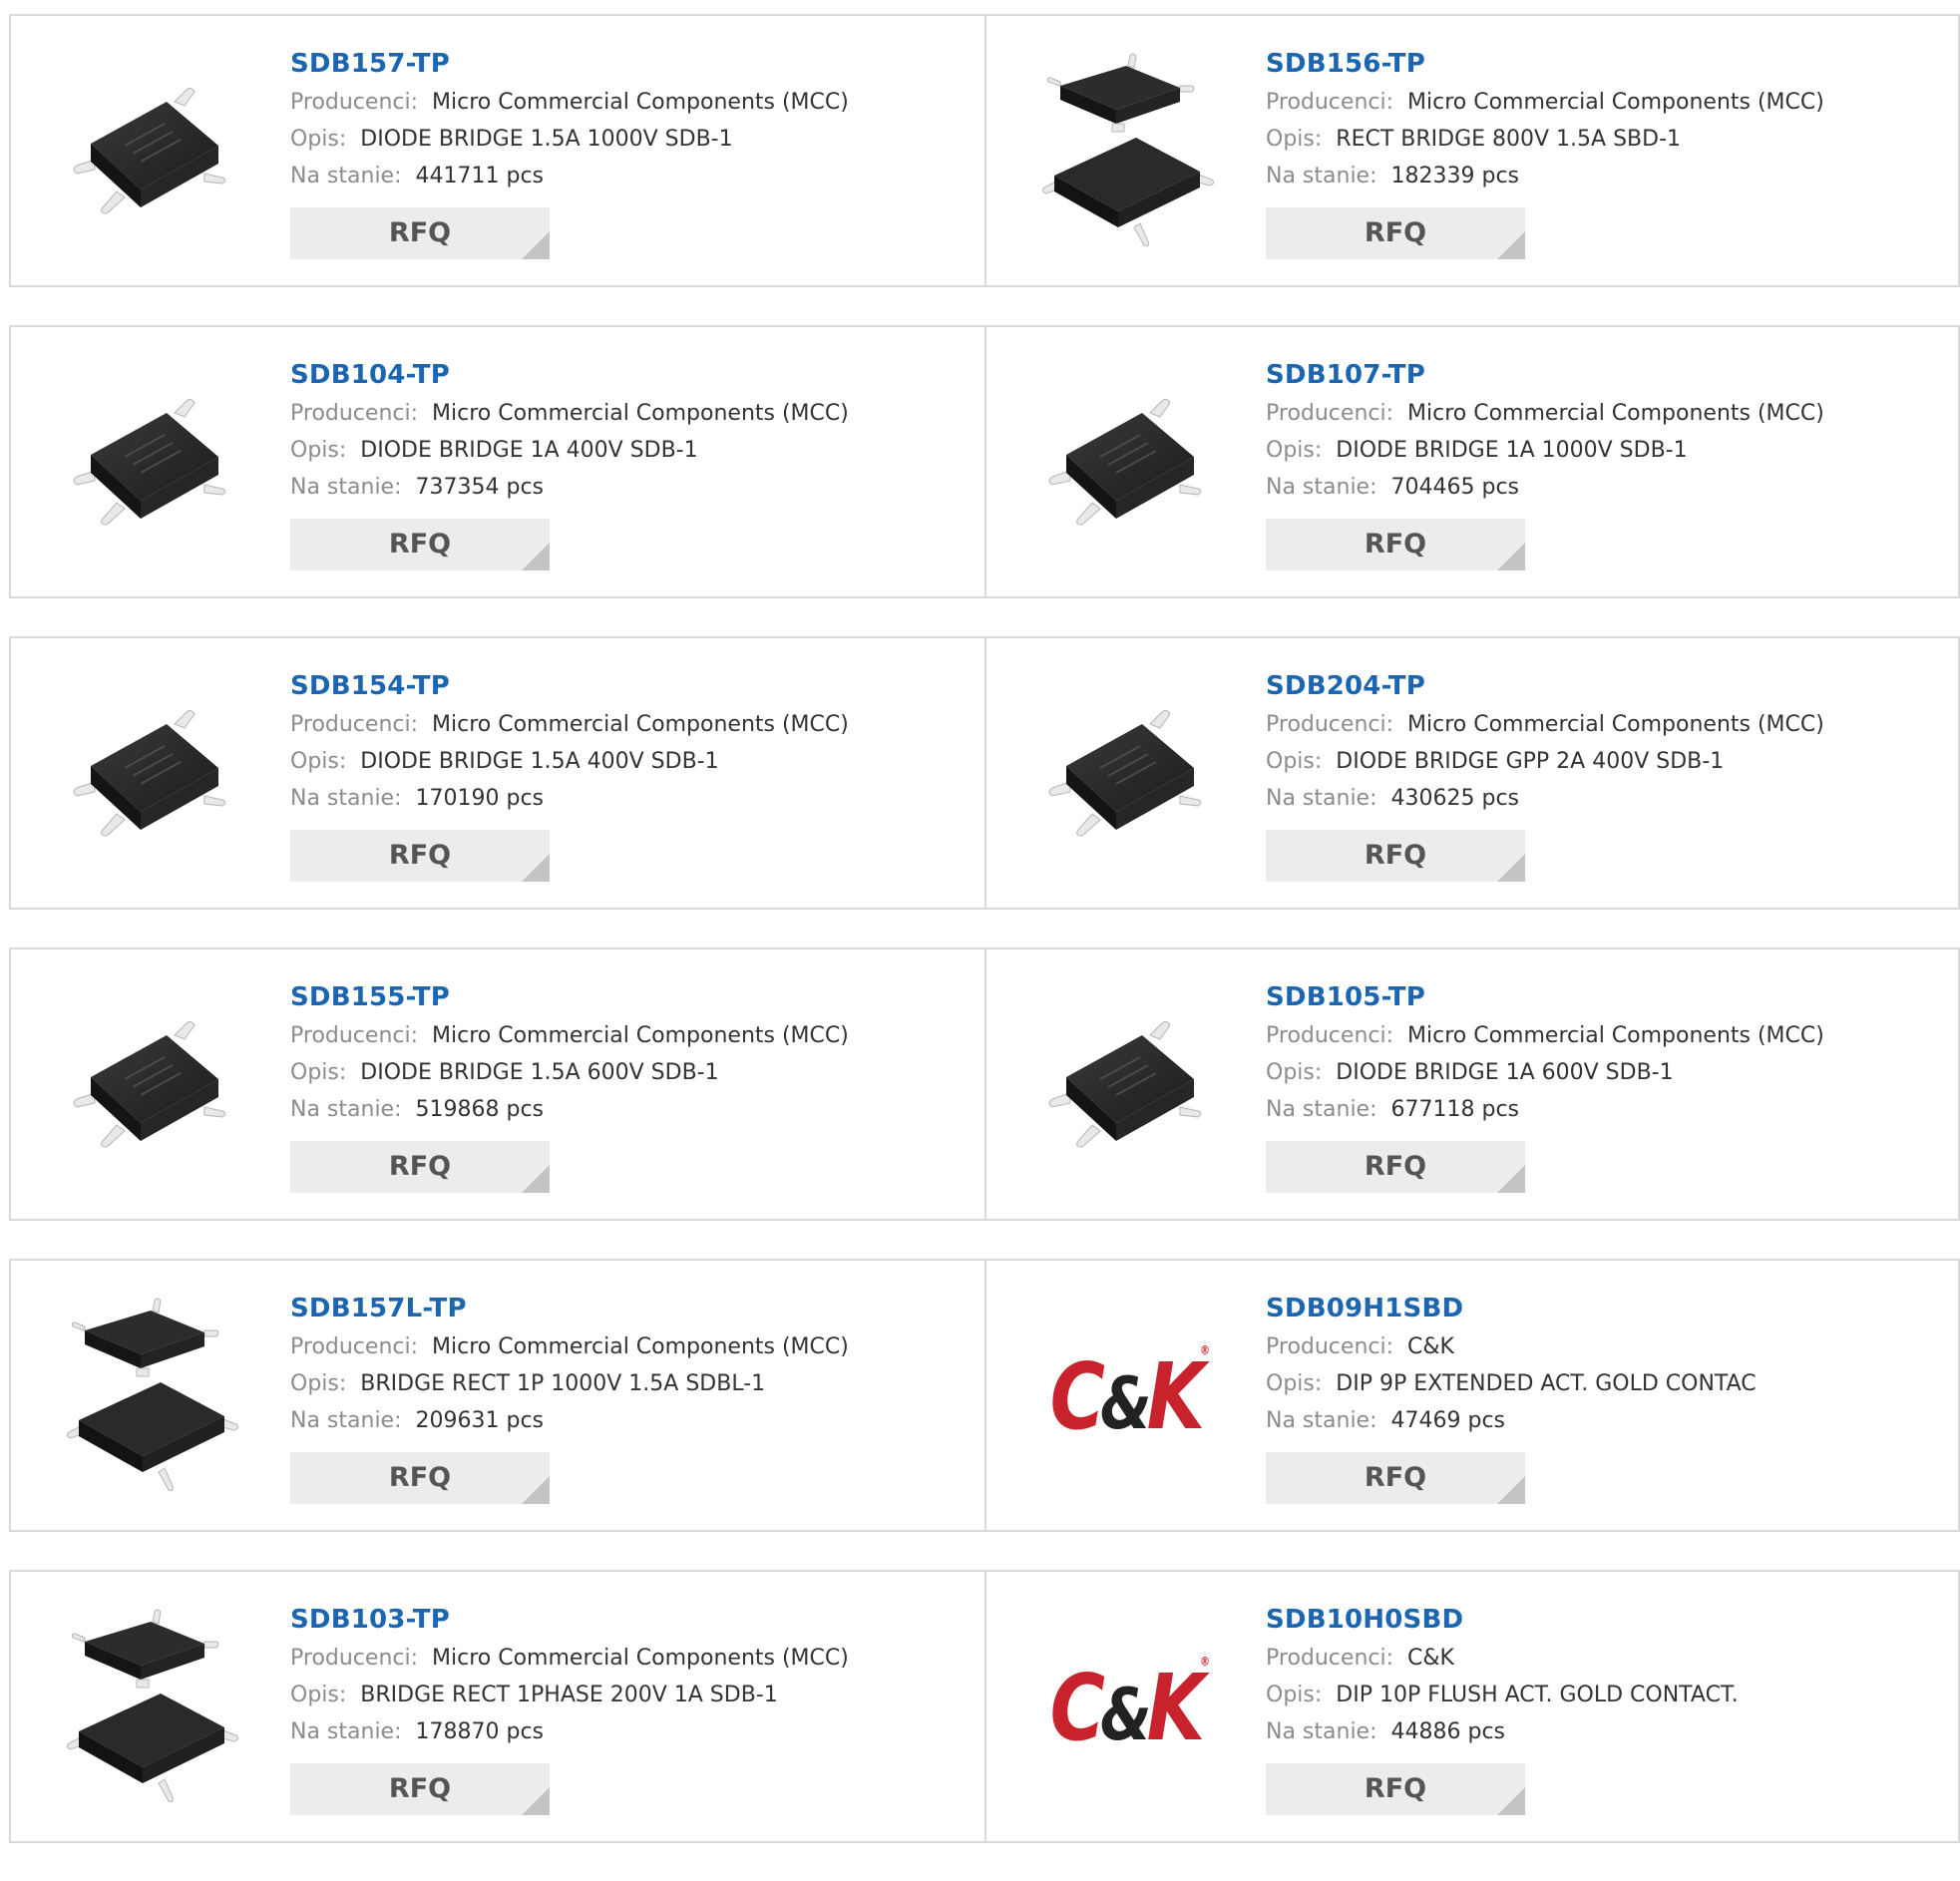 The height and width of the screenshot is (1881, 1960). I want to click on product-description-value: DIODE BRIDGE 1.5A 1000V SDB-1, so click(547, 140).